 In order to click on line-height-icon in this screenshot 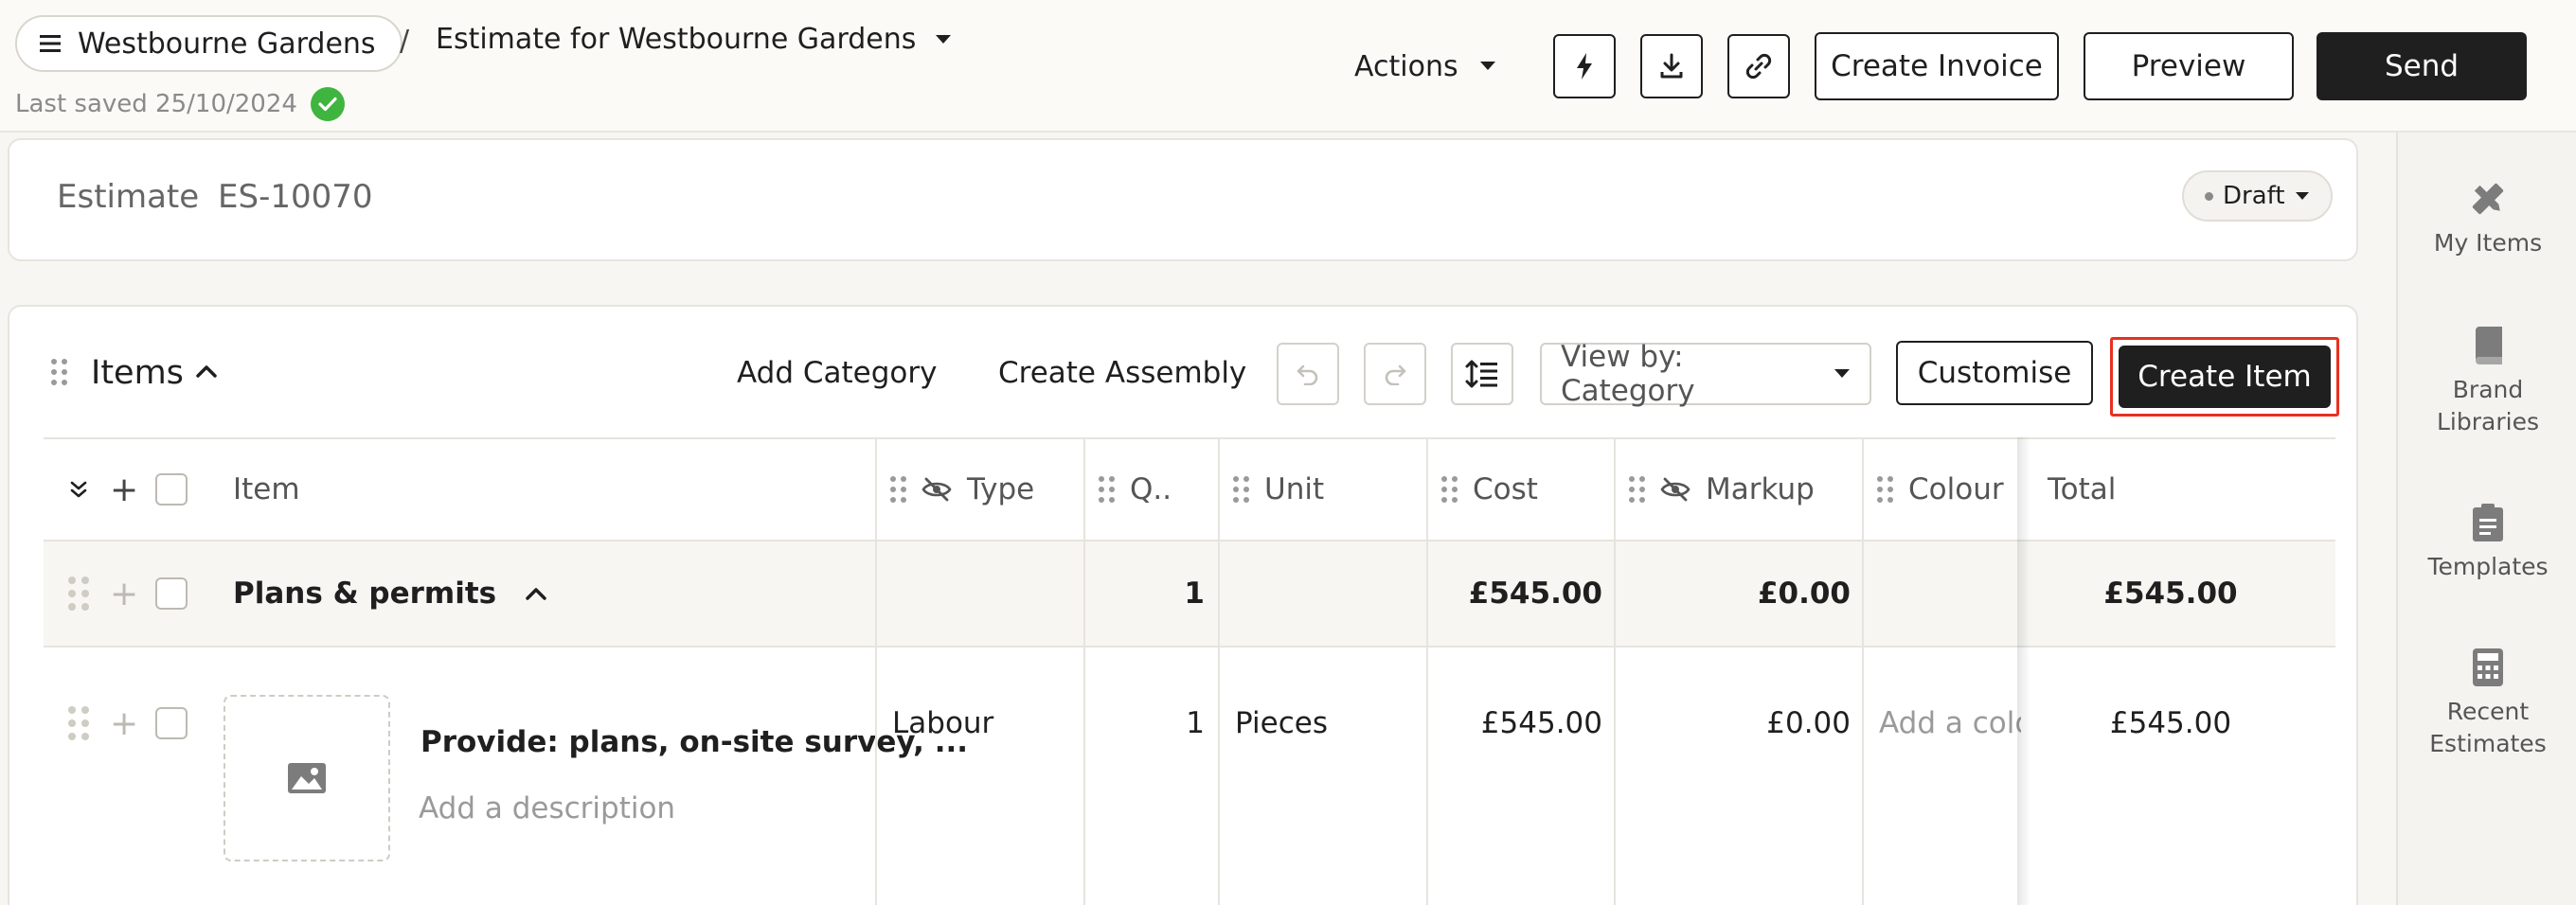, I will do `click(1482, 374)`.